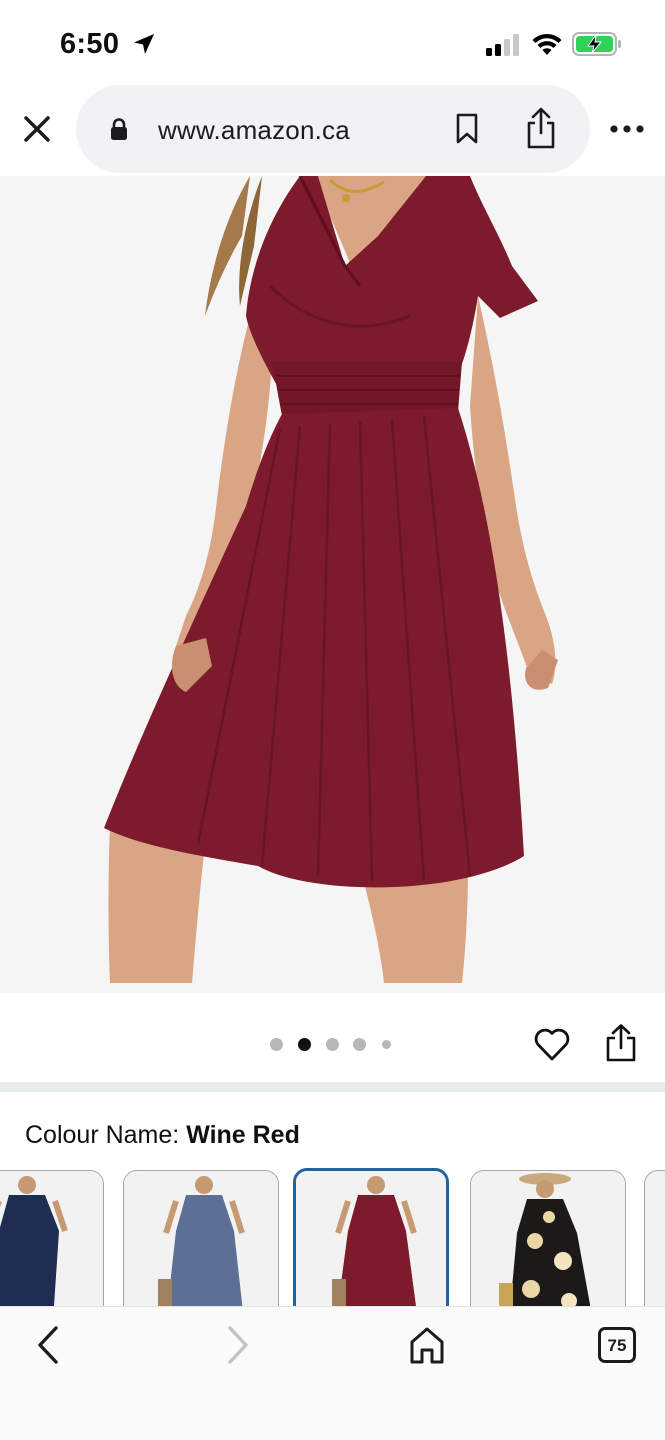 The width and height of the screenshot is (665, 1440). Describe the element at coordinates (547, 44) in the screenshot. I see `wifi-icon` at that location.